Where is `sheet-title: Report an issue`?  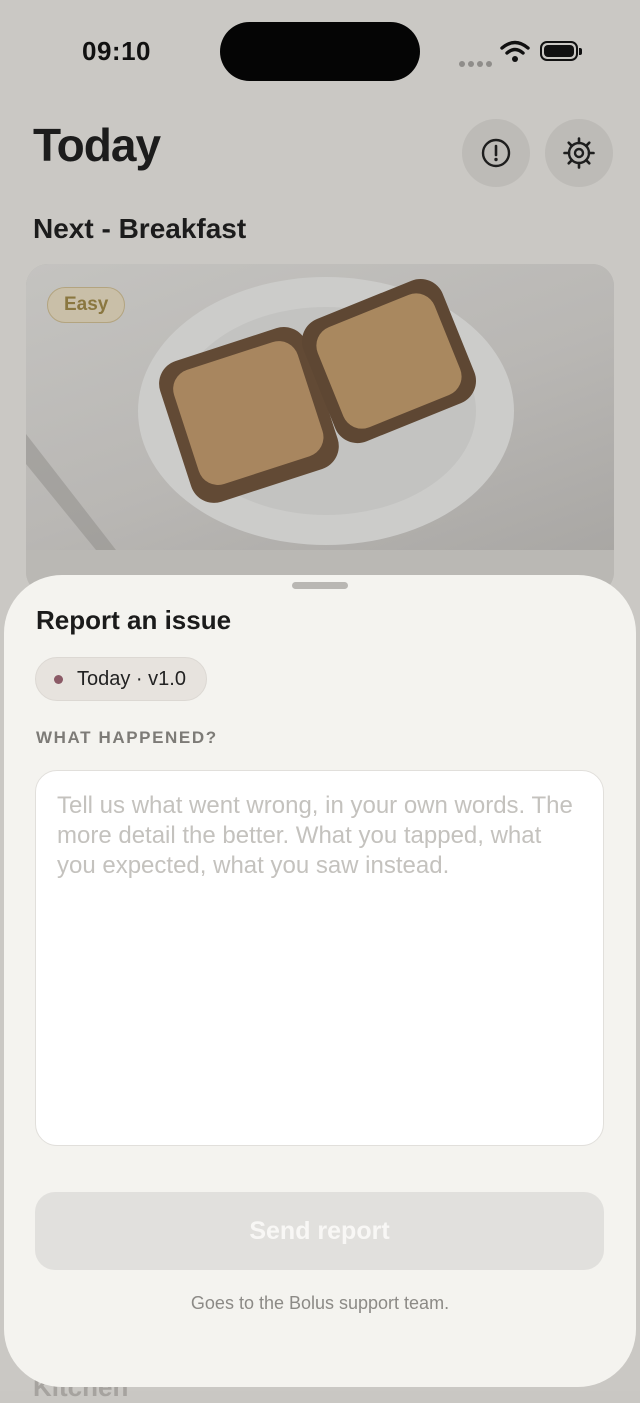
sheet-title: Report an issue is located at coordinates (134, 620).